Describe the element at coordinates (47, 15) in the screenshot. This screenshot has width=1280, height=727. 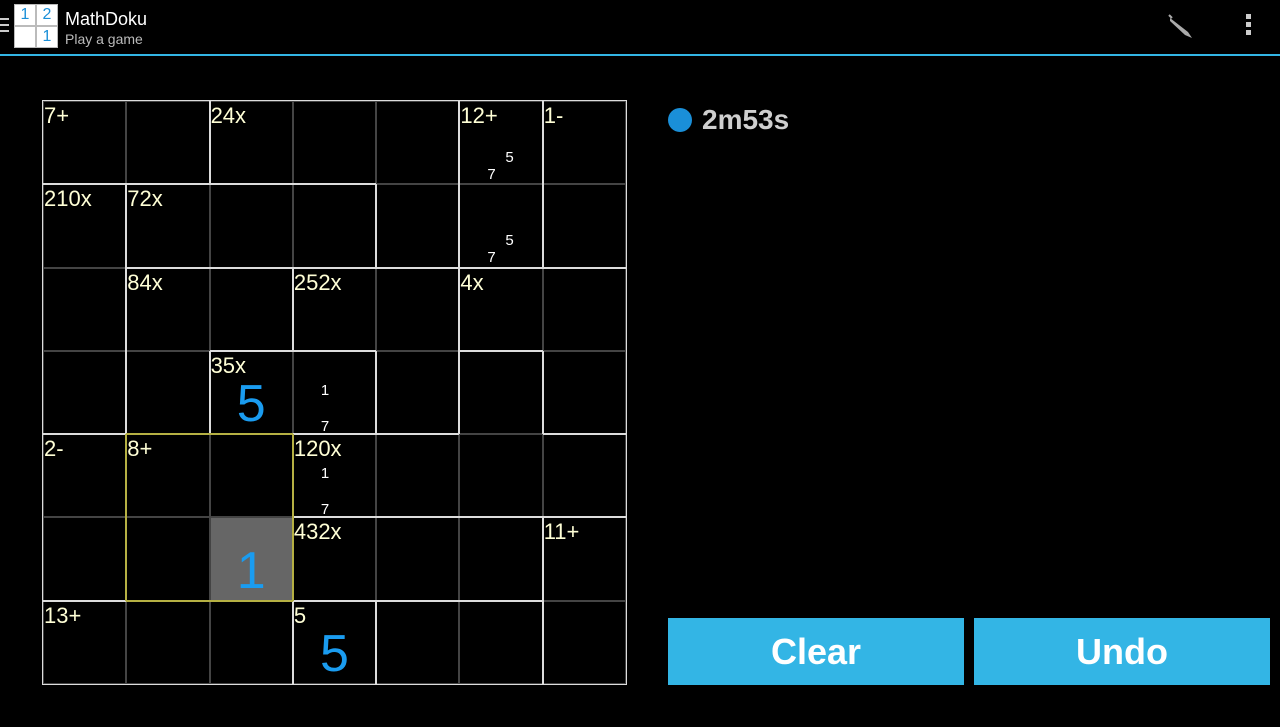
I see `app-logo-digit: 2` at that location.